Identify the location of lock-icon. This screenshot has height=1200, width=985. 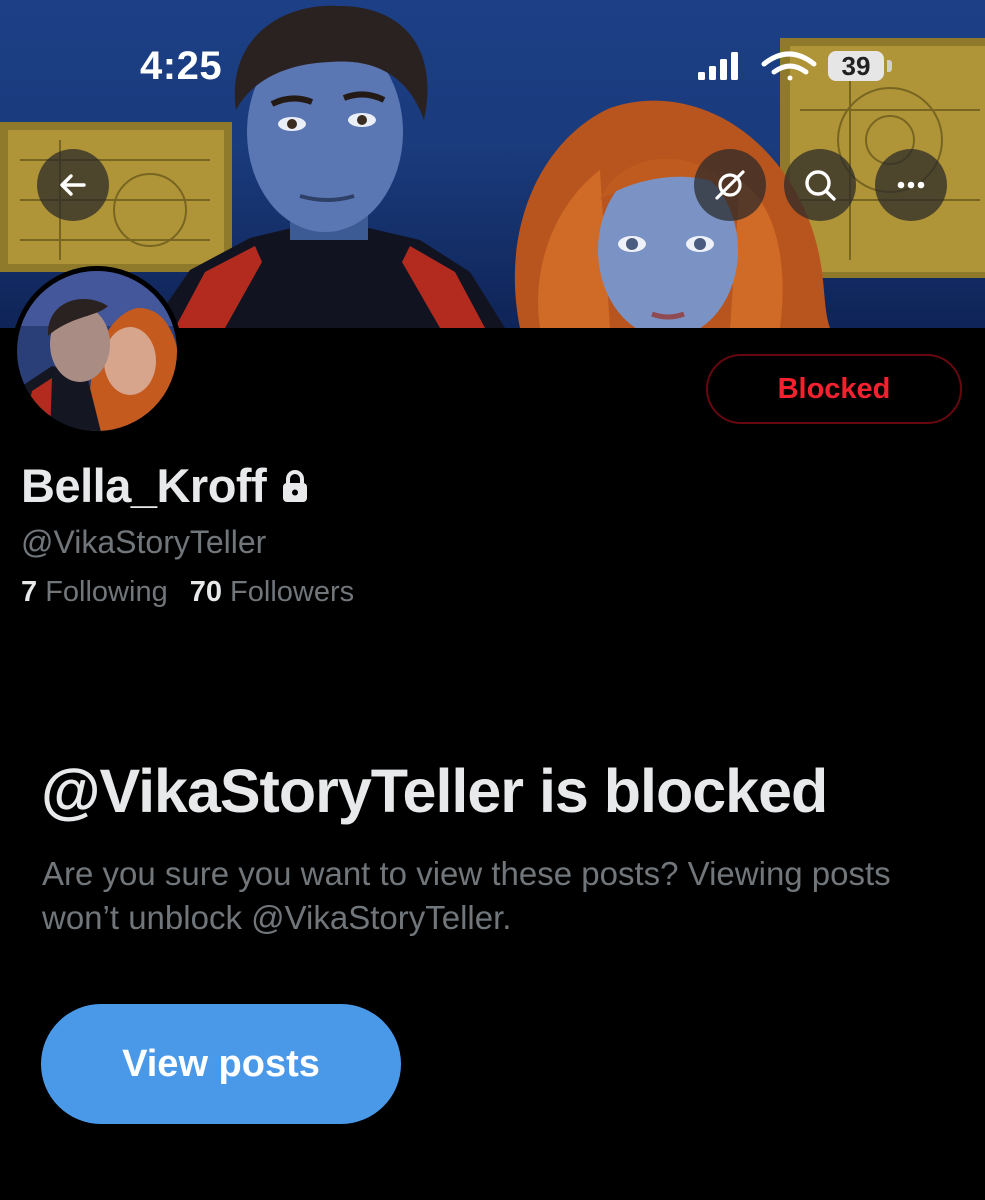
(295, 485).